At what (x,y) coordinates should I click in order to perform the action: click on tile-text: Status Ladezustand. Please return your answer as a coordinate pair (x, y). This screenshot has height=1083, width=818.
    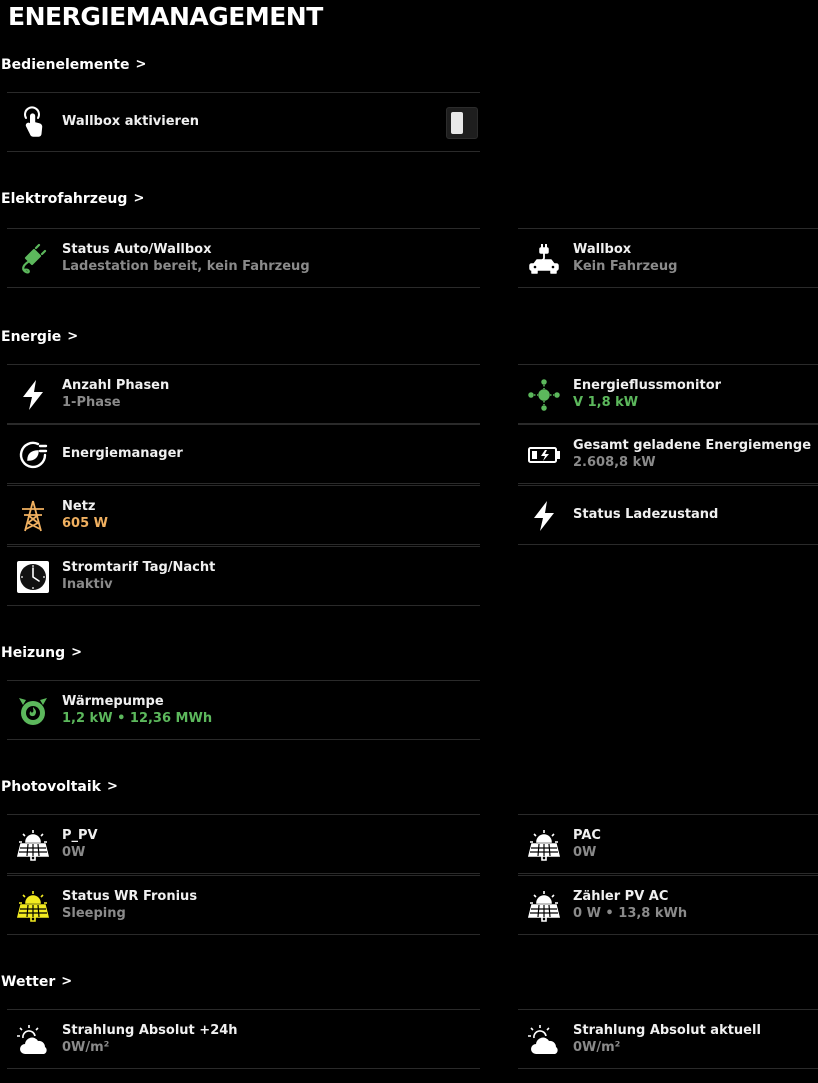
    Looking at the image, I should click on (645, 515).